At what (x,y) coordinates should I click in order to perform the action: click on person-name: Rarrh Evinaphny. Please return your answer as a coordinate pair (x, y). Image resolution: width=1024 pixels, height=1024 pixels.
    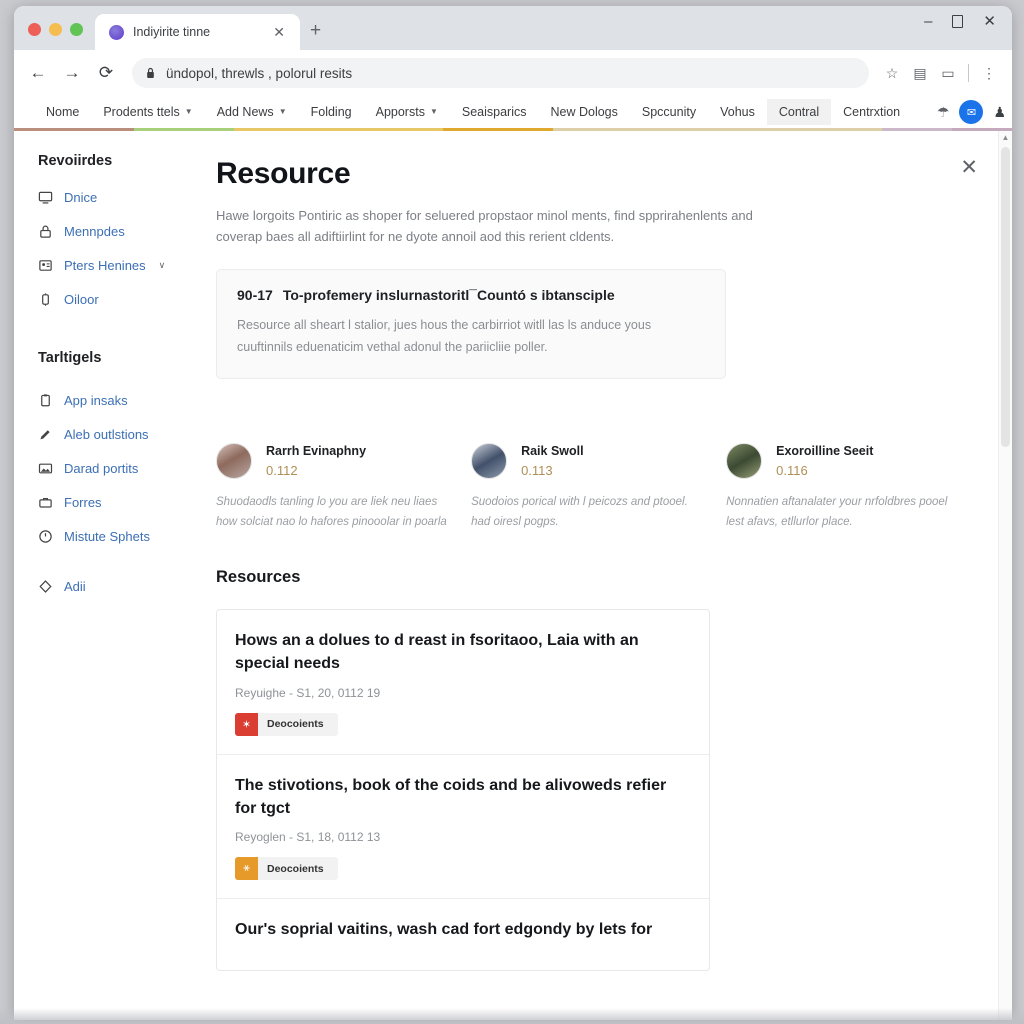
    Looking at the image, I should click on (316, 451).